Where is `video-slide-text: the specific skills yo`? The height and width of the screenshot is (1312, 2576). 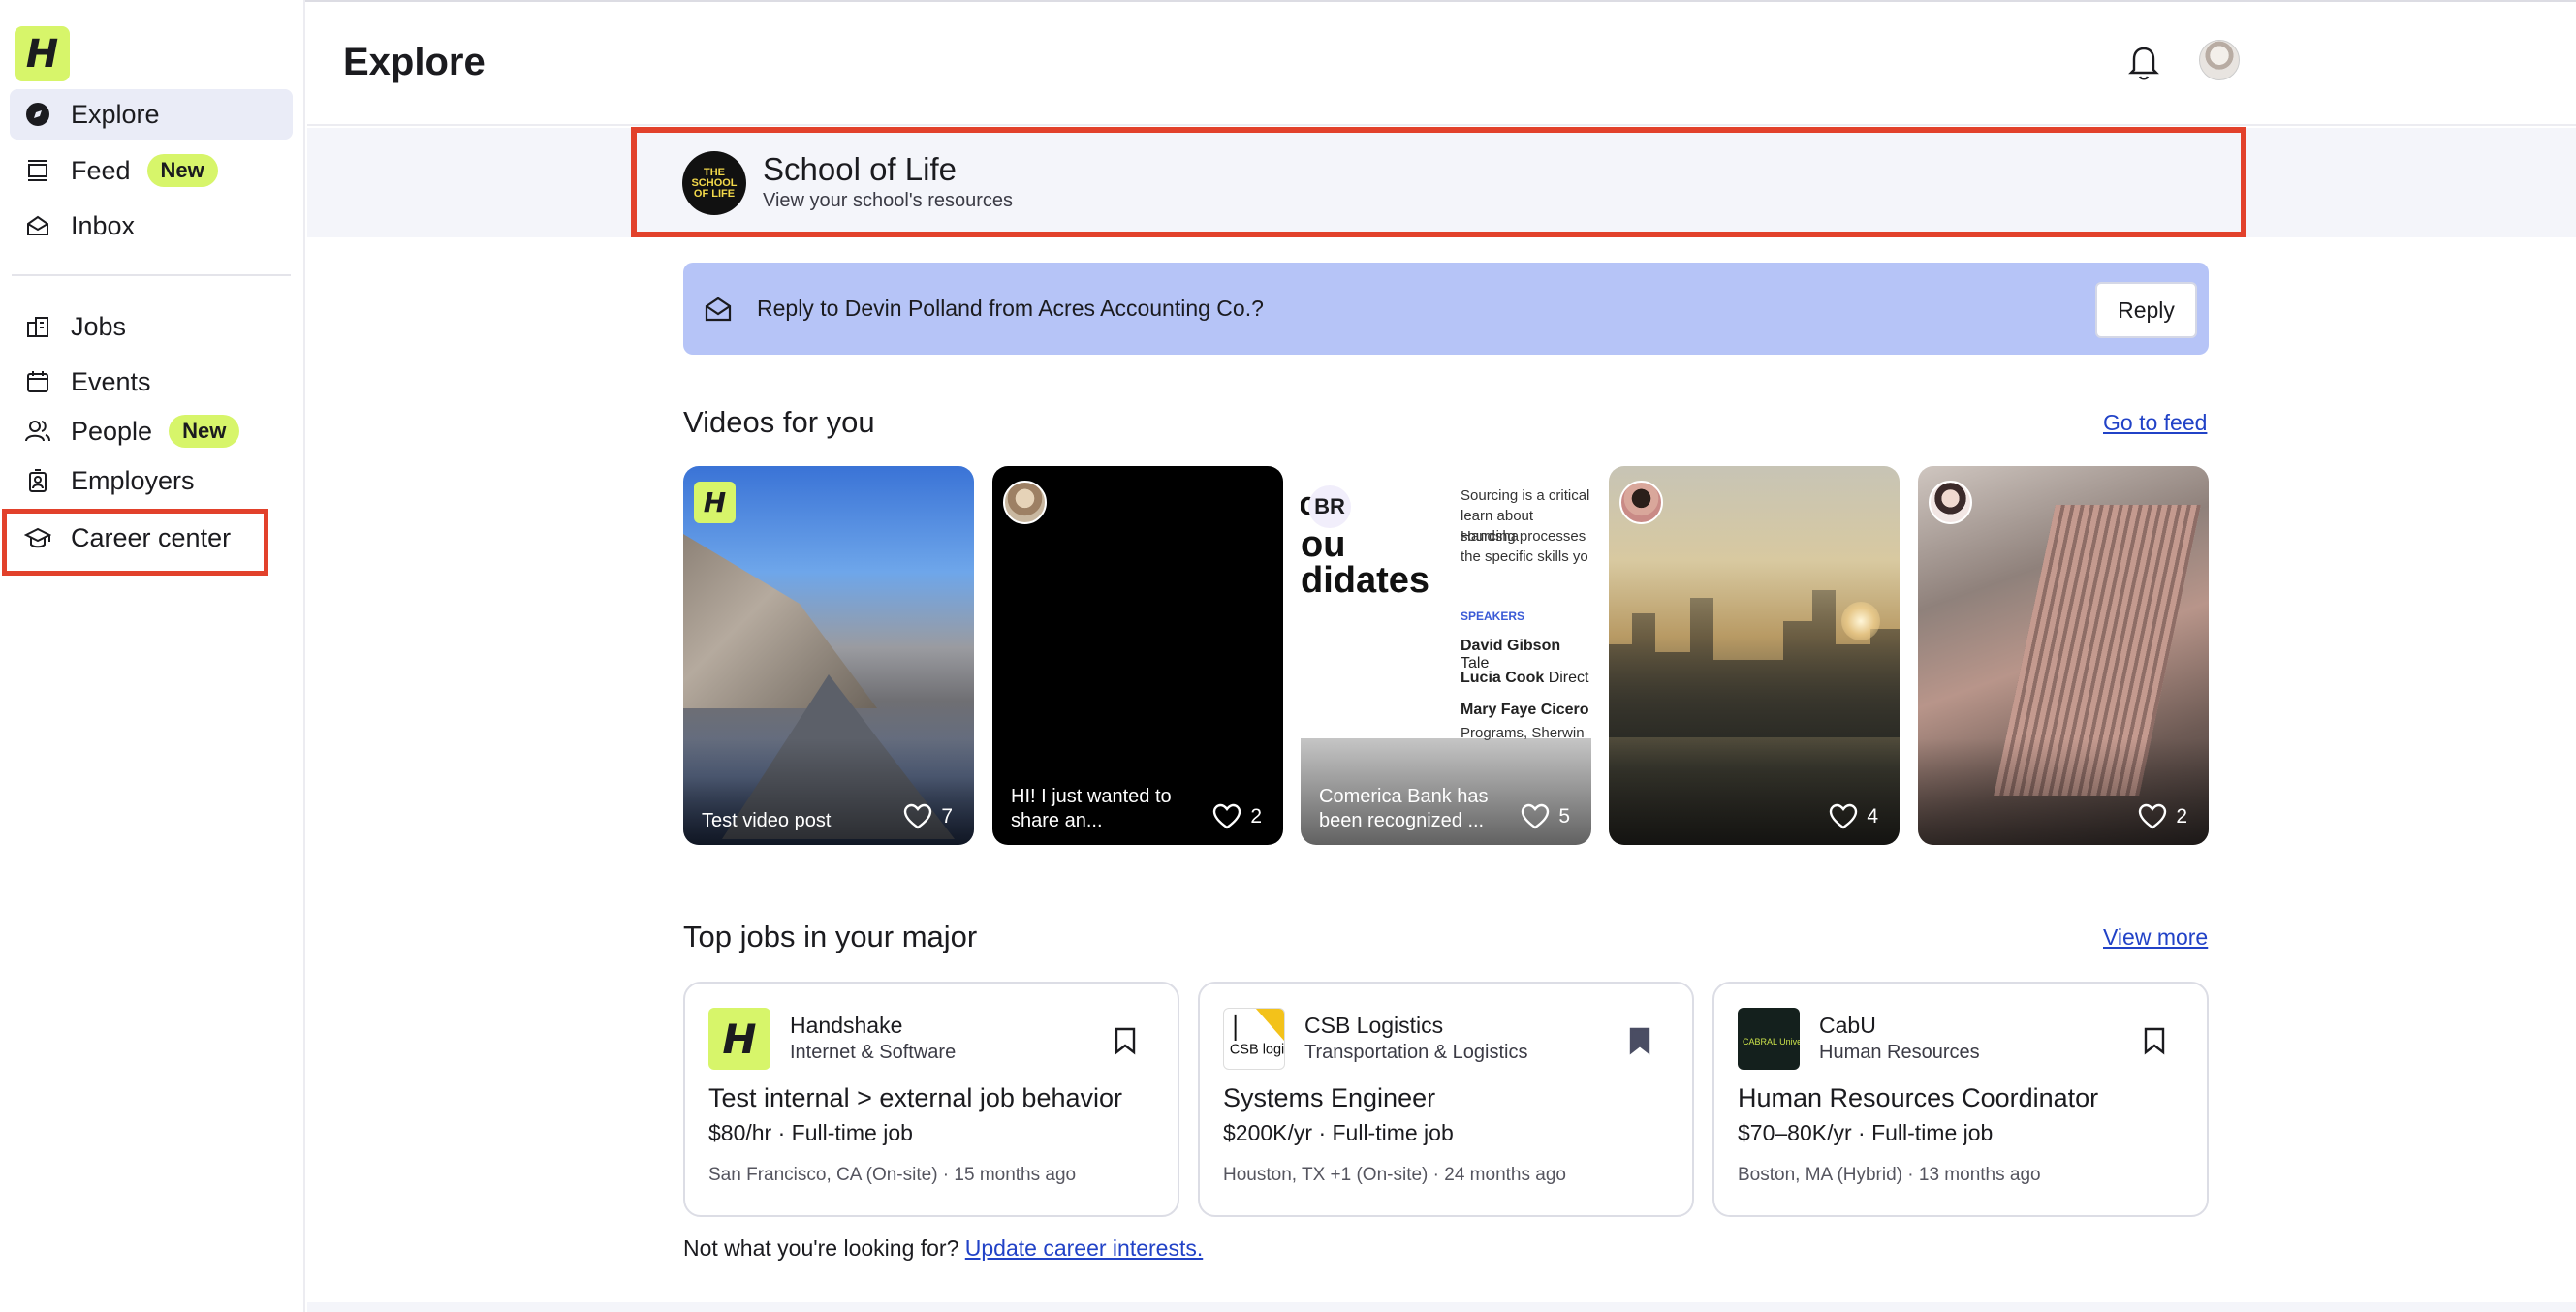 video-slide-text: the specific skills yo is located at coordinates (1524, 556).